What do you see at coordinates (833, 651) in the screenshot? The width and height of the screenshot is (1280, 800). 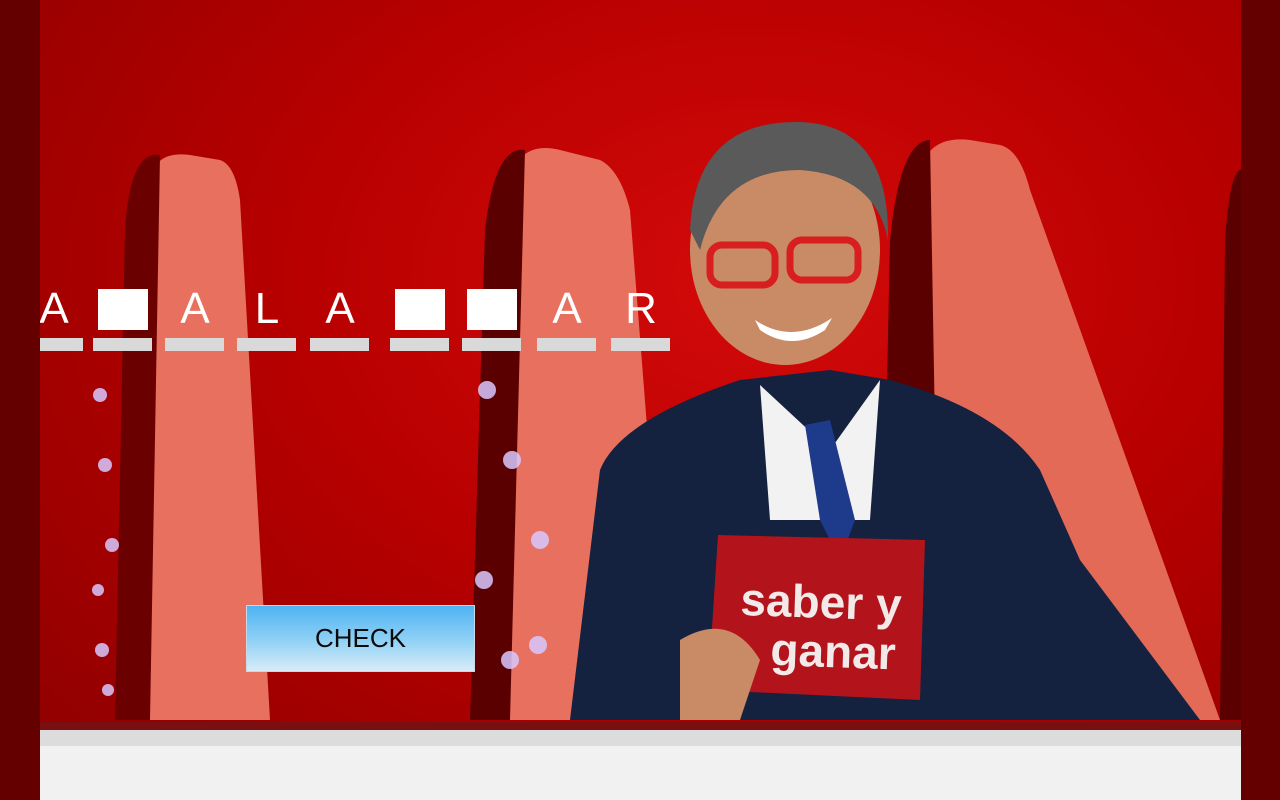 I see `card-text-line2: ganar` at bounding box center [833, 651].